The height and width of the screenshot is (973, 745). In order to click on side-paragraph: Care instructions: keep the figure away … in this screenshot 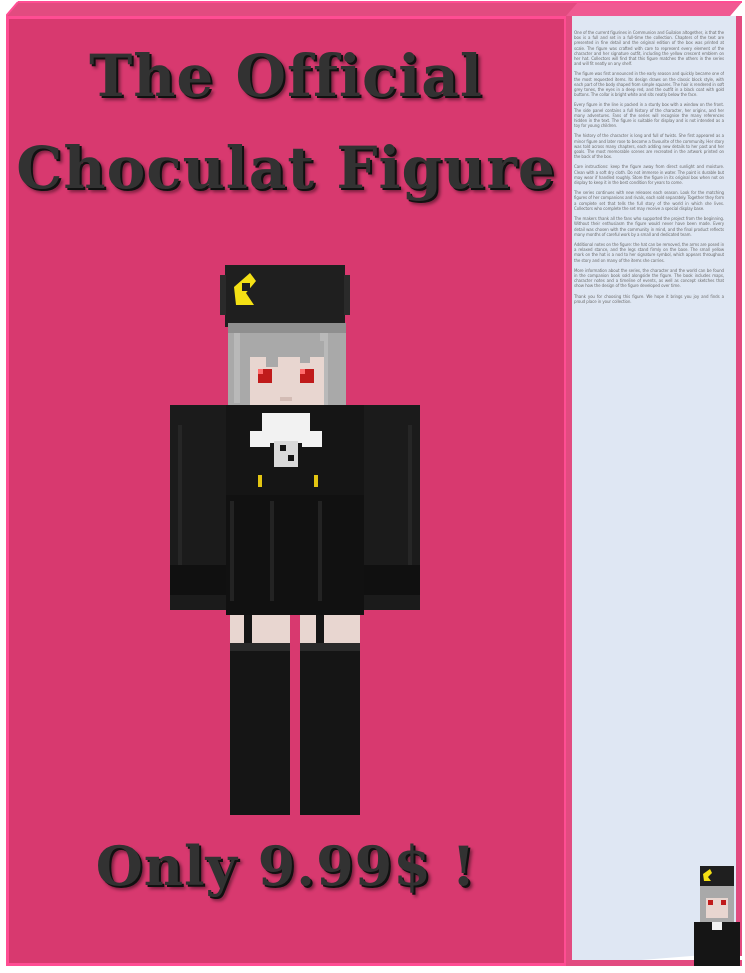, I will do `click(649, 175)`.